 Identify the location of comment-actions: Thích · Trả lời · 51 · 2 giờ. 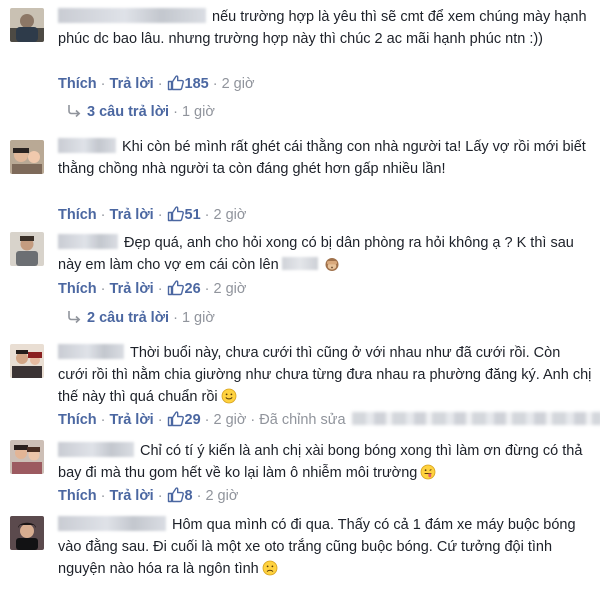
(152, 214).